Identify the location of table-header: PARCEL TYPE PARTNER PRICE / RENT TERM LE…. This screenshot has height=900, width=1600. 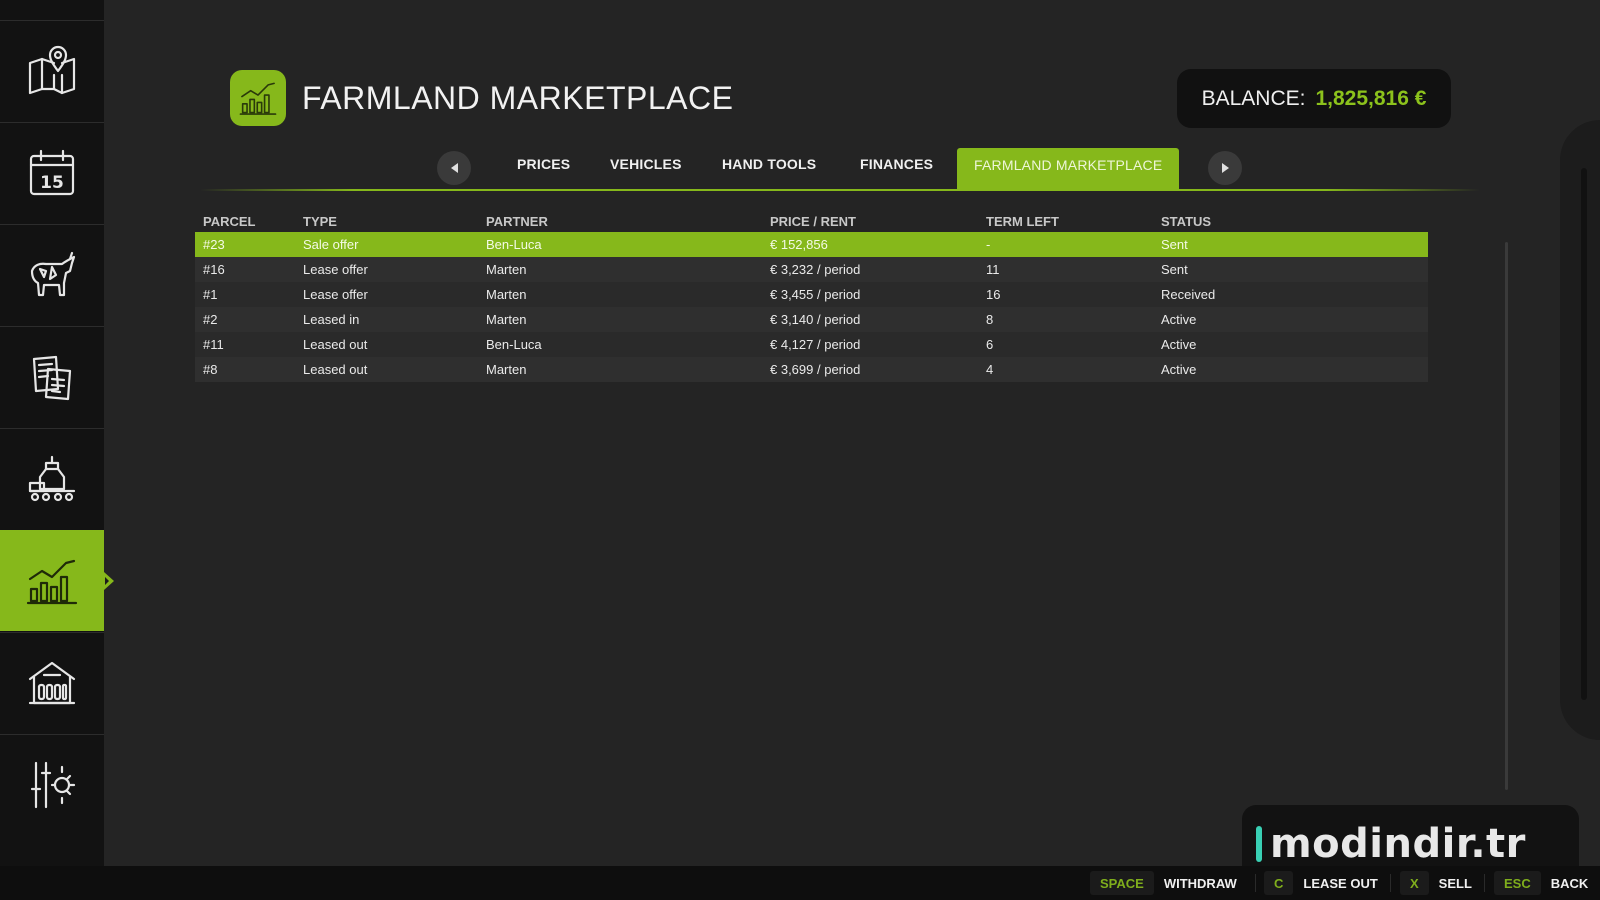
(811, 221).